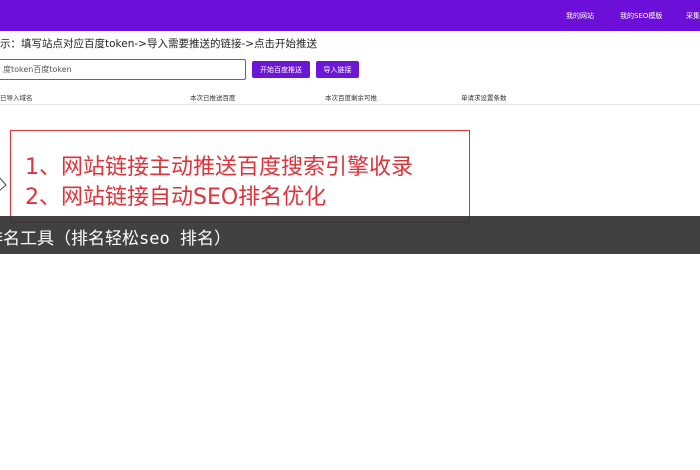 The width and height of the screenshot is (700, 470). What do you see at coordinates (350, 235) in the screenshot?
I see `caption-banner: 排名工具（排名轻松seo 排名）` at bounding box center [350, 235].